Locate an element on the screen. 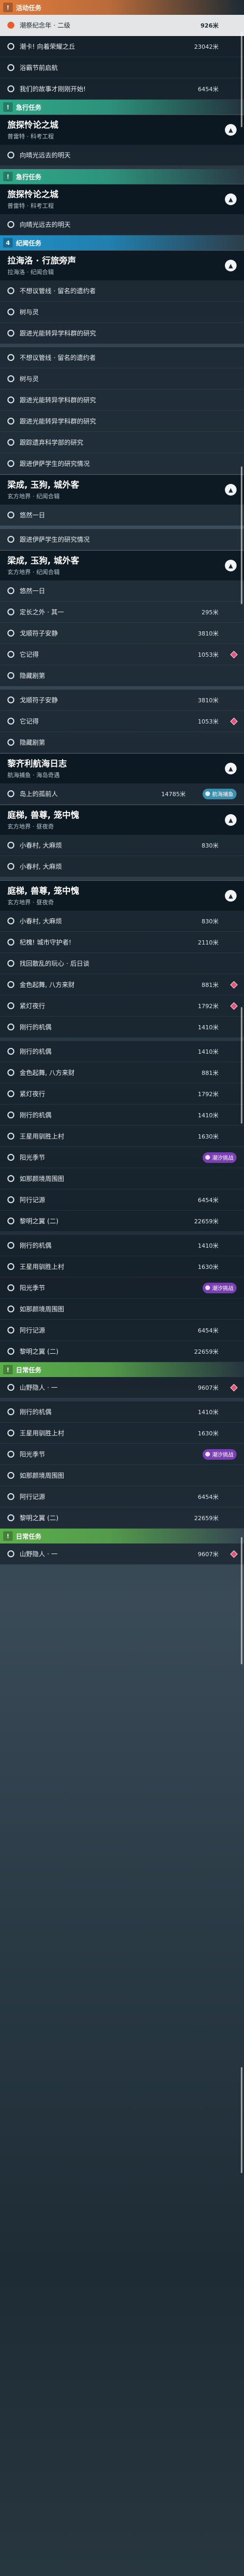  quest-distance: 1792米 is located at coordinates (209, 1094).